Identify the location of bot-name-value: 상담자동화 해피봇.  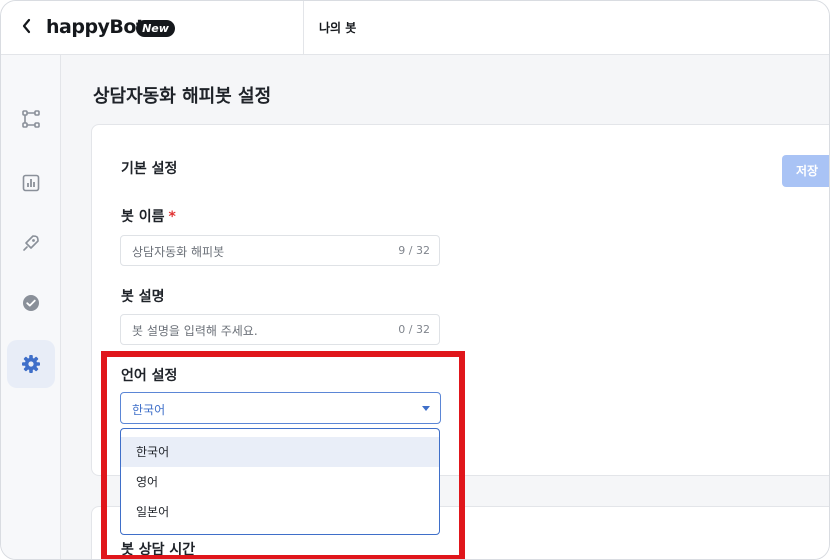
(178, 252).